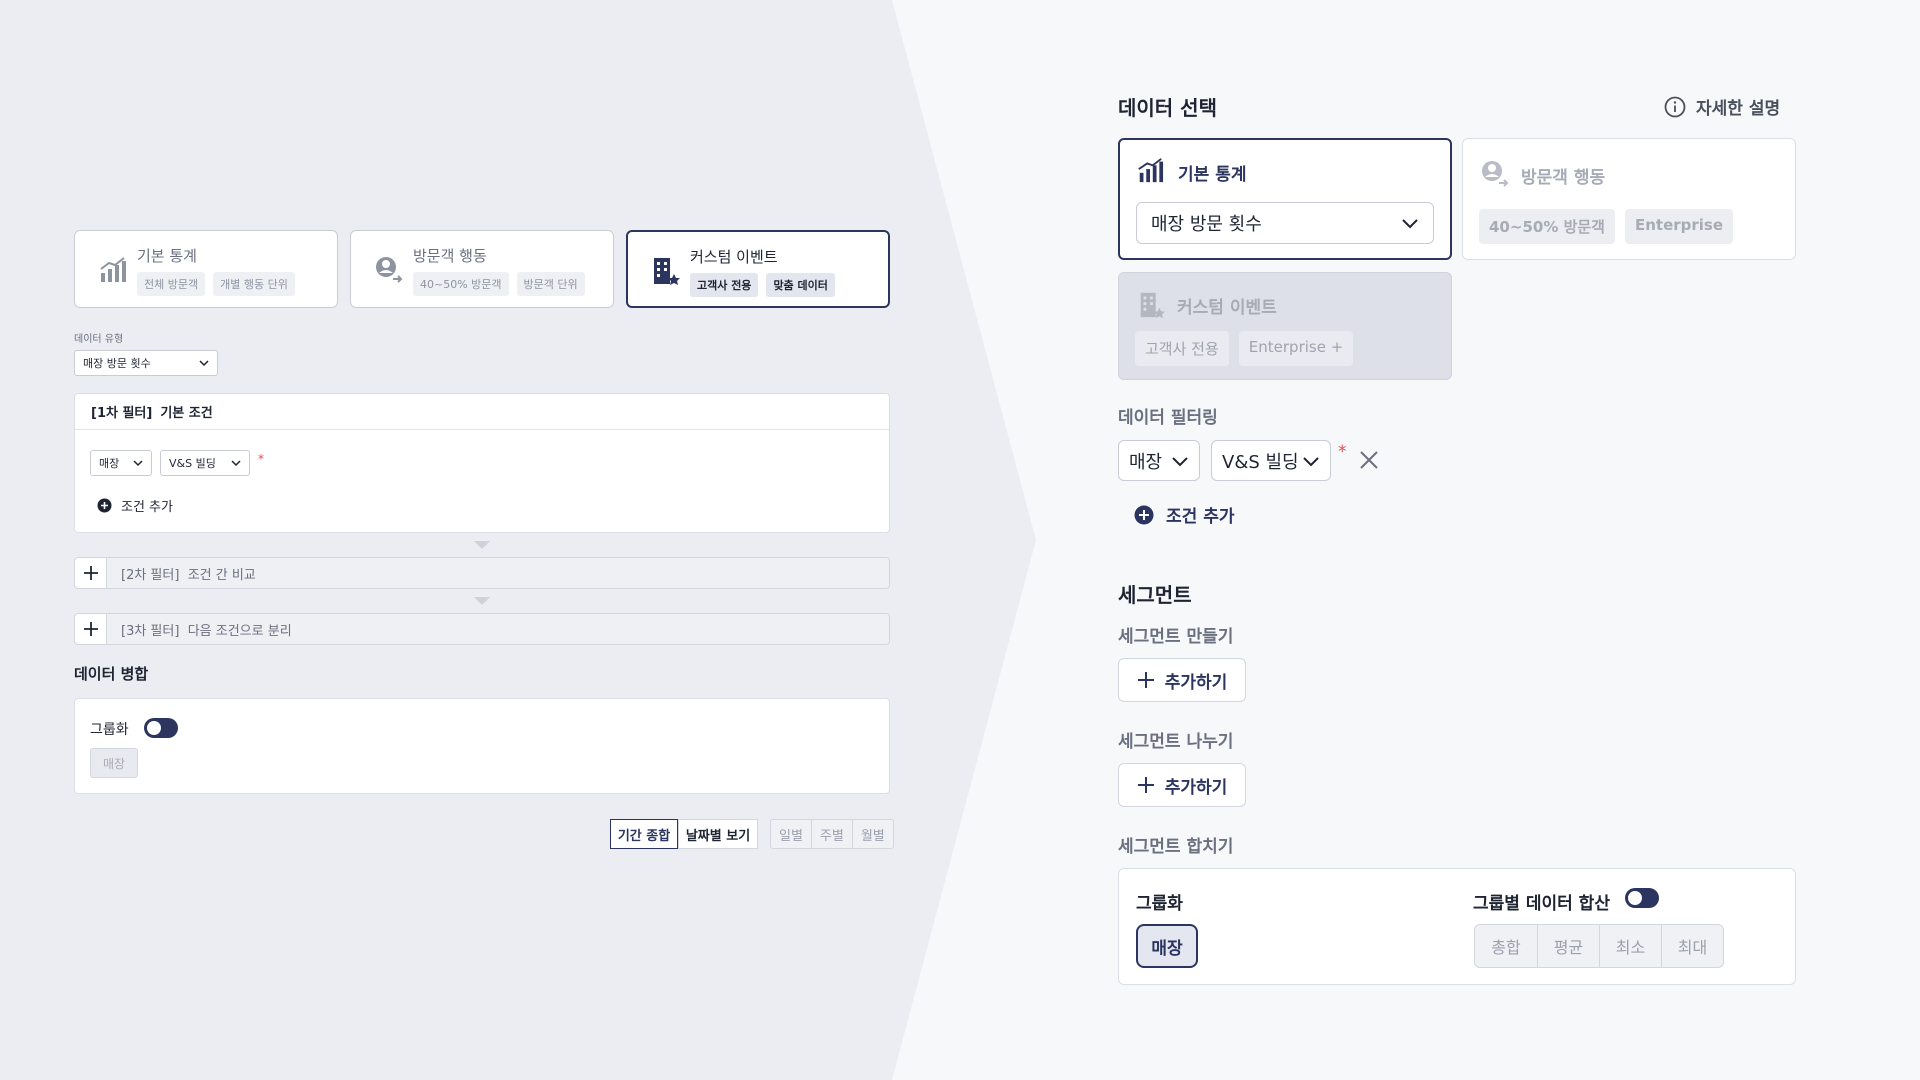 The image size is (1920, 1080). I want to click on period-weekly: 주별, so click(831, 834).